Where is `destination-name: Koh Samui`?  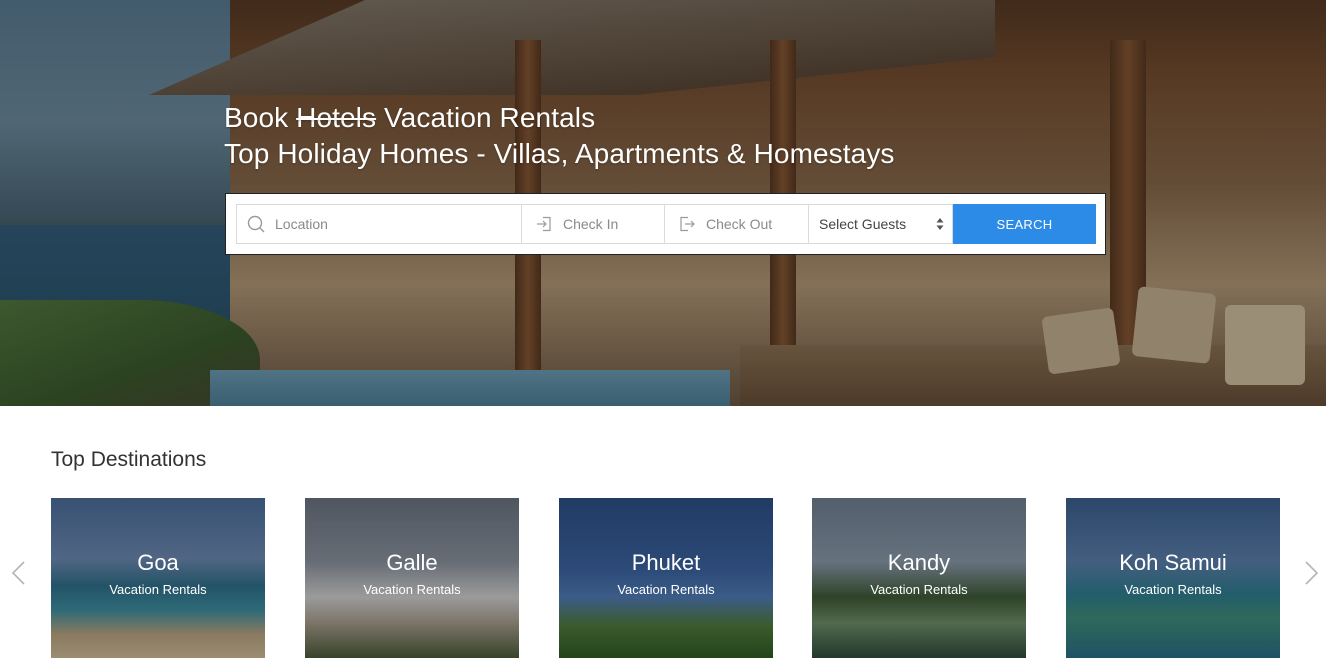 destination-name: Koh Samui is located at coordinates (1173, 562).